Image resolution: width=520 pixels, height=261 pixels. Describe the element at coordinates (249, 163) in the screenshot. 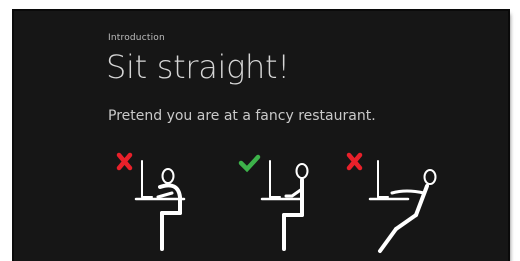

I see `green-check-icon` at that location.